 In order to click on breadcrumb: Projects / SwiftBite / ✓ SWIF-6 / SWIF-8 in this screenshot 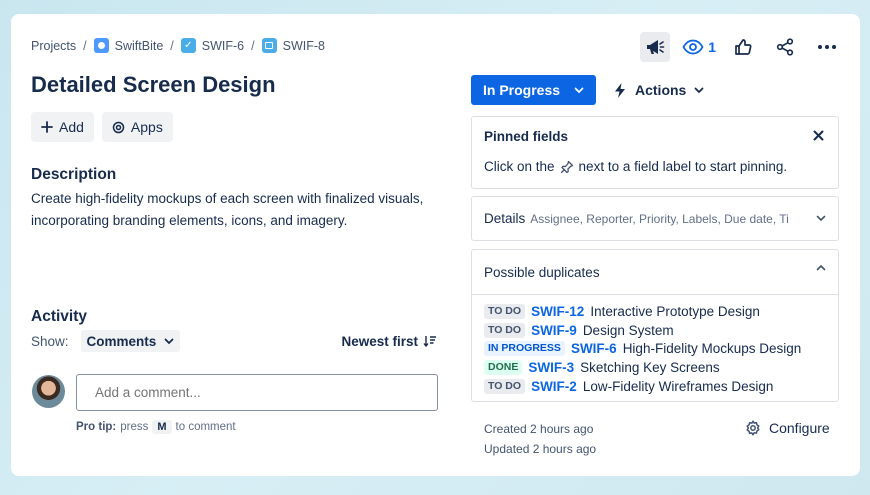, I will do `click(178, 45)`.